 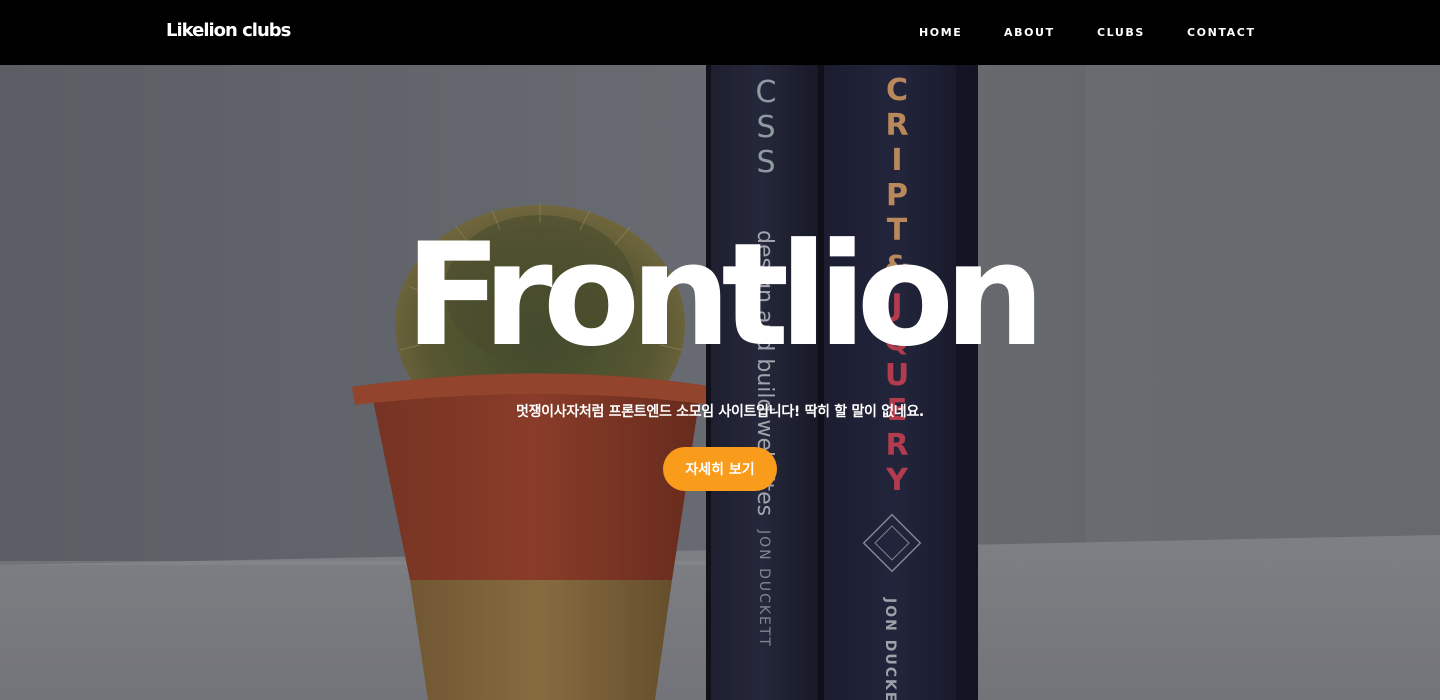 What do you see at coordinates (1221, 32) in the screenshot?
I see `nav-link-contact: CONTACT` at bounding box center [1221, 32].